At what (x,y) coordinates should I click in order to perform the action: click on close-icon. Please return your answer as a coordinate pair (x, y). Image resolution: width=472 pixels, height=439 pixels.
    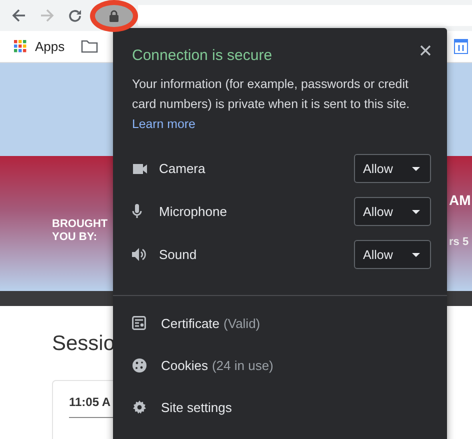
    Looking at the image, I should click on (425, 50).